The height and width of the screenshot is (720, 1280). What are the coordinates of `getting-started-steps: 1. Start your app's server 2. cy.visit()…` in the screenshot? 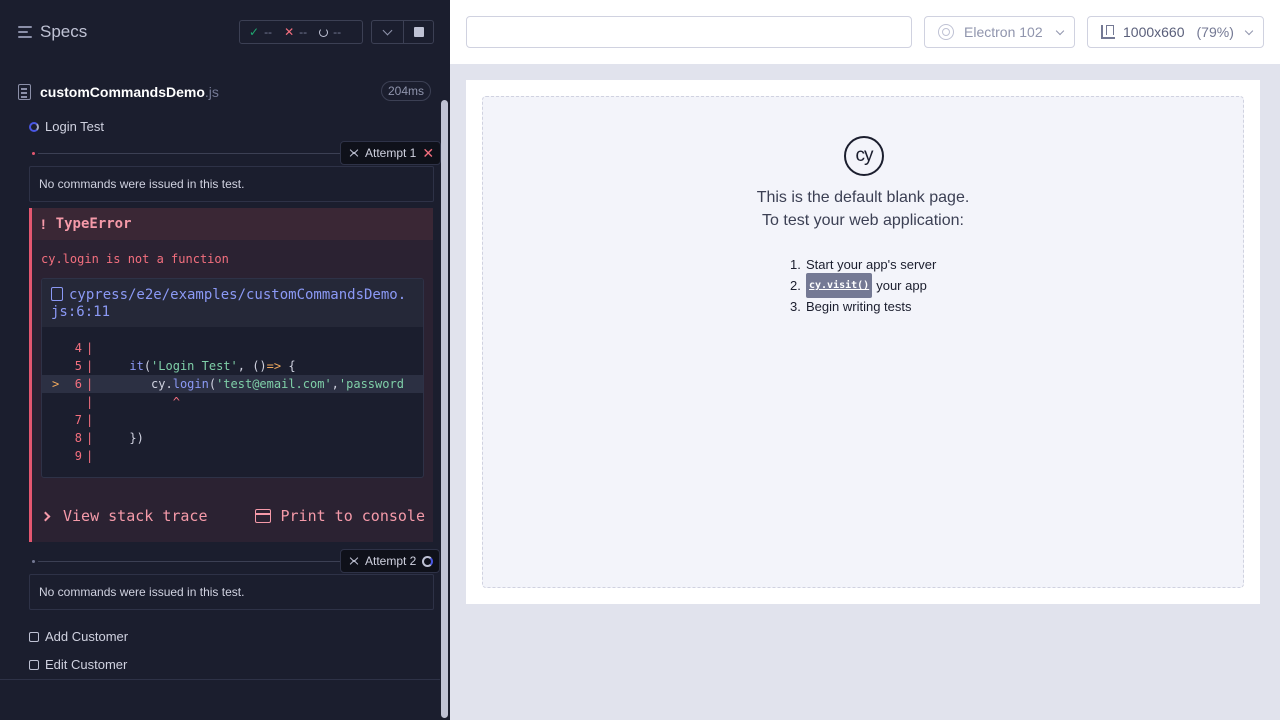 It's located at (863, 285).